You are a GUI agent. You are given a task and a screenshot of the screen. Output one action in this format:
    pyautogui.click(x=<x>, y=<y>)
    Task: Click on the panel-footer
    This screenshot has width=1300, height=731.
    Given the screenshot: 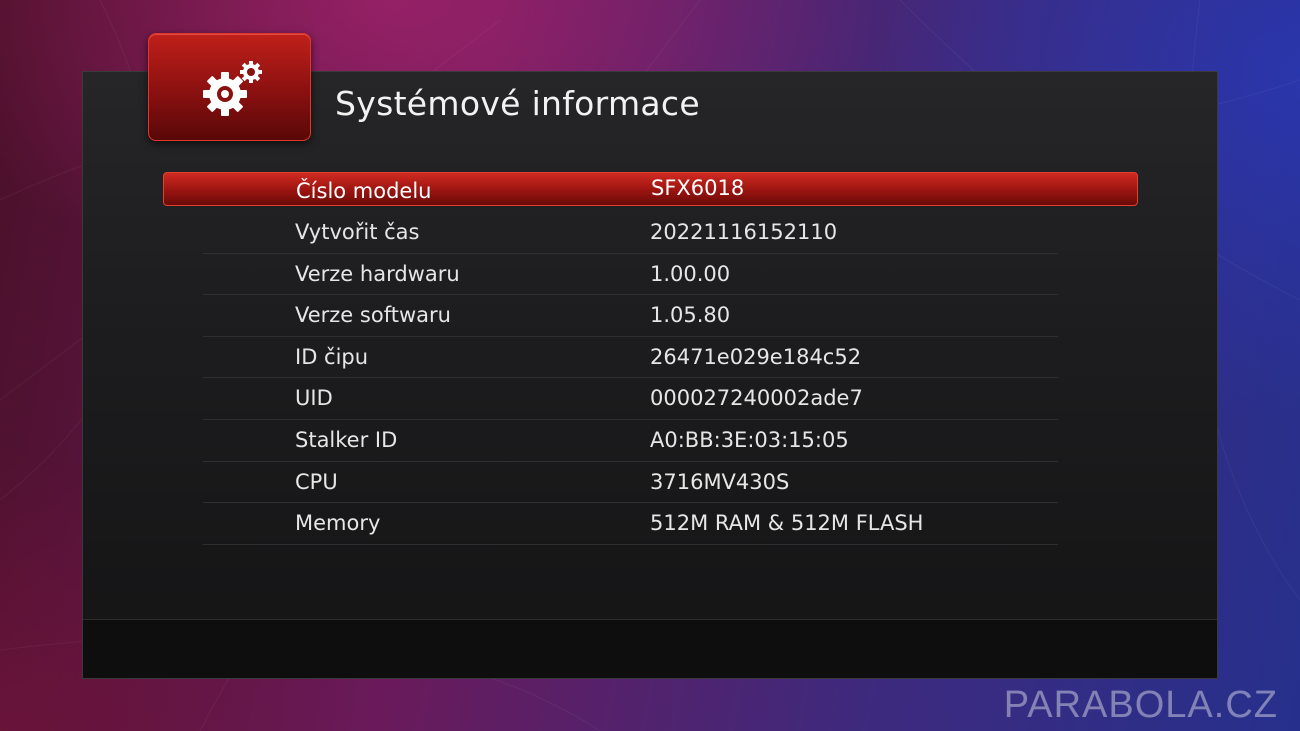 What is the action you would take?
    pyautogui.click(x=650, y=648)
    